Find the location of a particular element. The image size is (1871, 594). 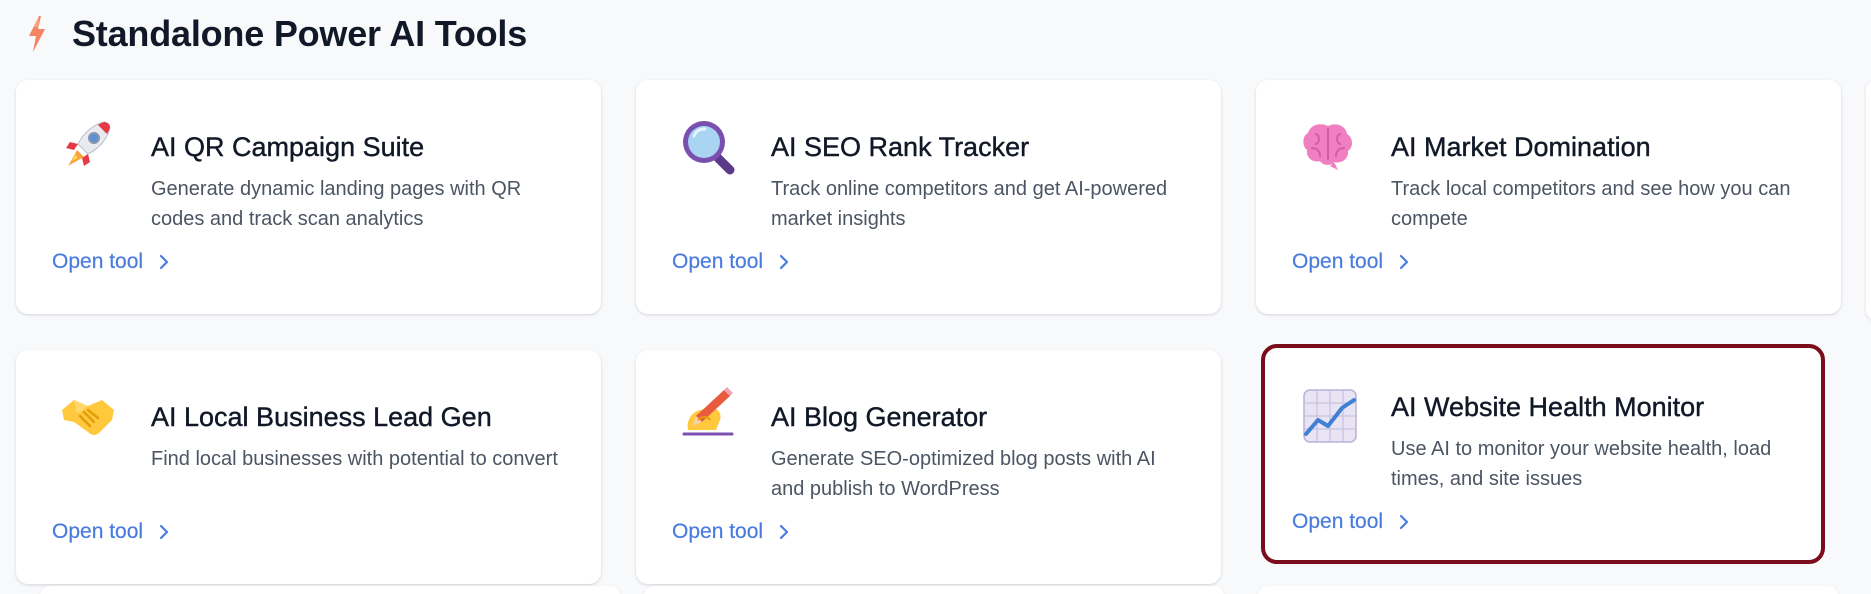

chart-increasing-icon is located at coordinates (1332, 418).